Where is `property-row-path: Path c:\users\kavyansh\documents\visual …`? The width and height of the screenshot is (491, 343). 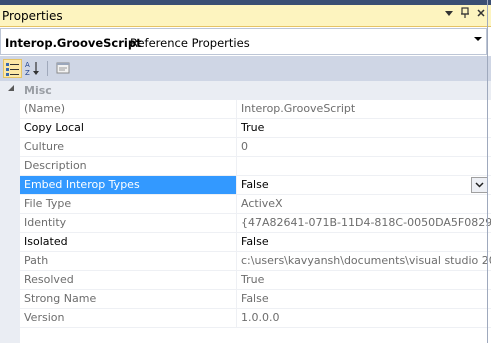 property-row-path: Path c:\users\kavyansh\documents\visual … is located at coordinates (245, 261).